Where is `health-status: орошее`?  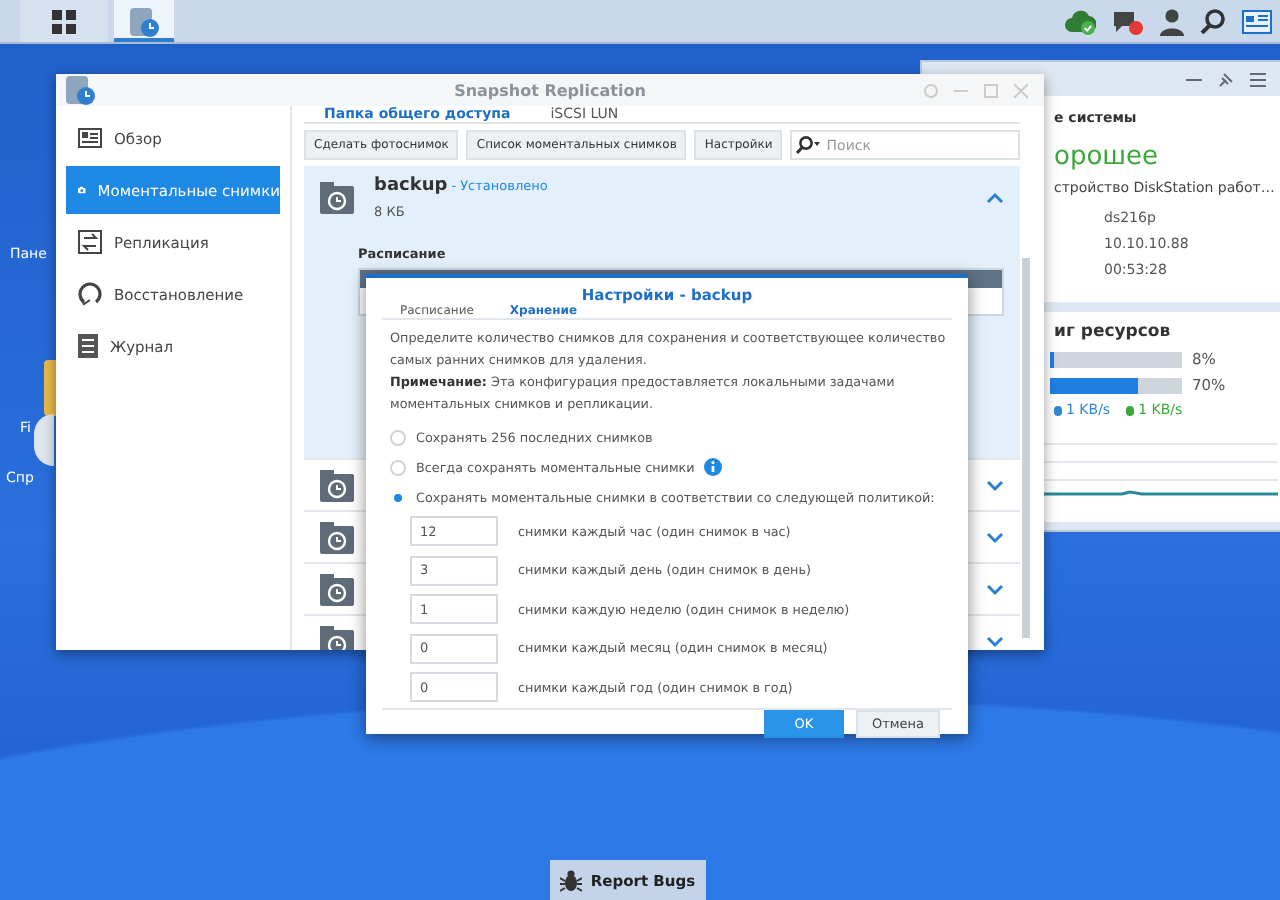 health-status: орошее is located at coordinates (1107, 157).